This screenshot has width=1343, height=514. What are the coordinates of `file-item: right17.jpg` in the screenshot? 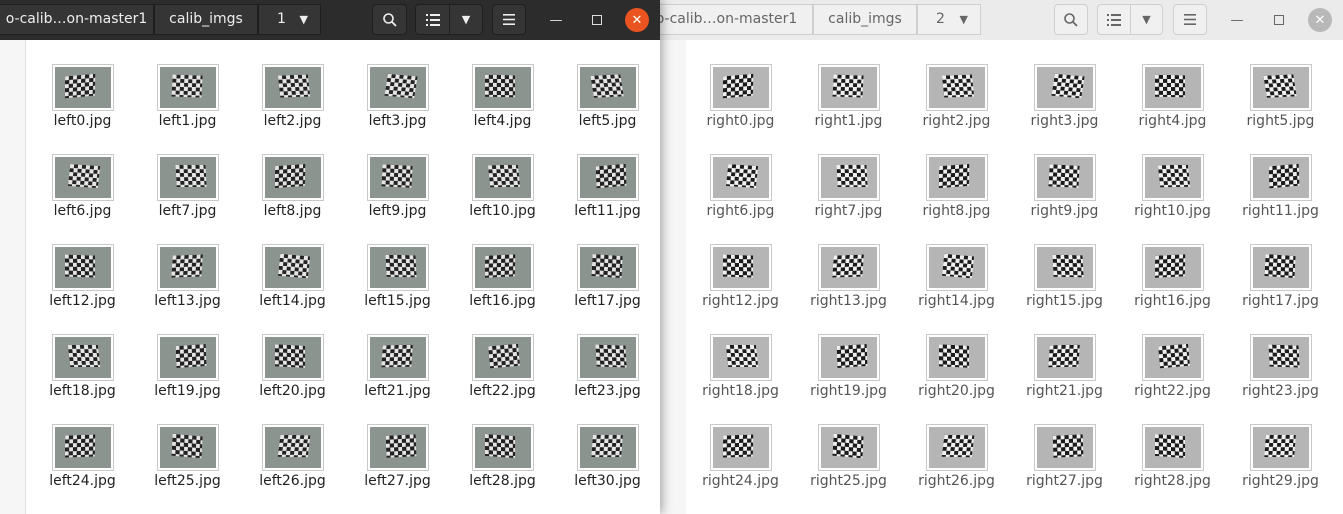 It's located at (1280, 284).